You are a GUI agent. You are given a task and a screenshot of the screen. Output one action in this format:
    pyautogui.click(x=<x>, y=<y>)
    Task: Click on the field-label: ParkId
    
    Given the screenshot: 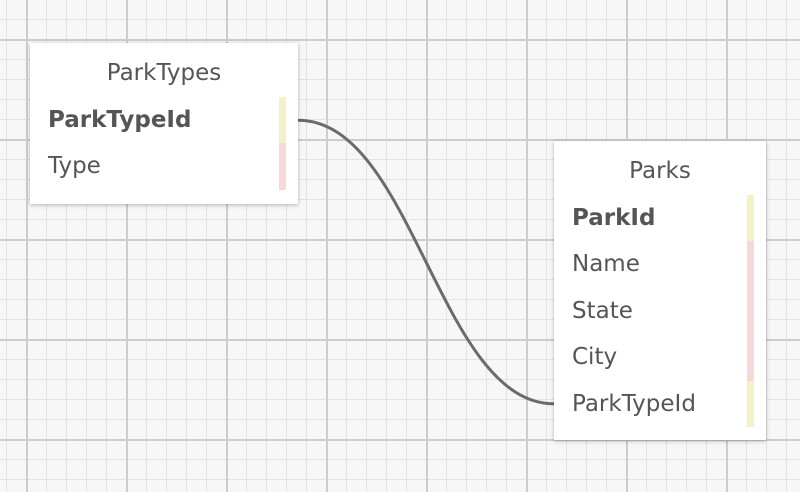 What is the action you would take?
    pyautogui.click(x=614, y=218)
    